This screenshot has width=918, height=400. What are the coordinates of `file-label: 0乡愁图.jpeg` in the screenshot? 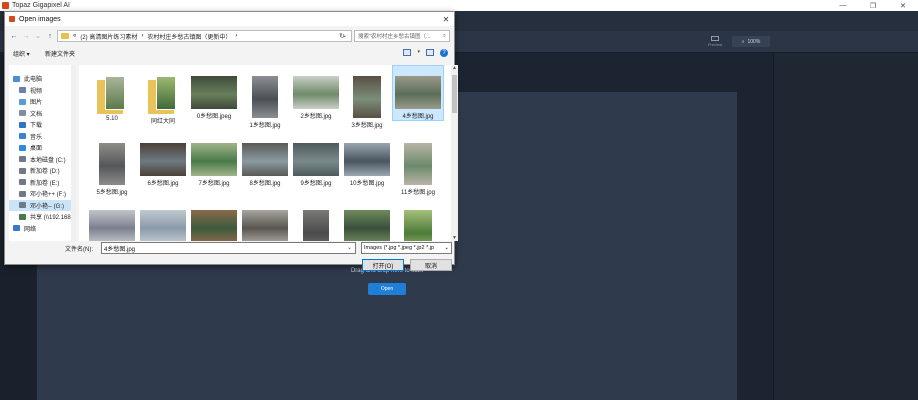 It's located at (214, 117).